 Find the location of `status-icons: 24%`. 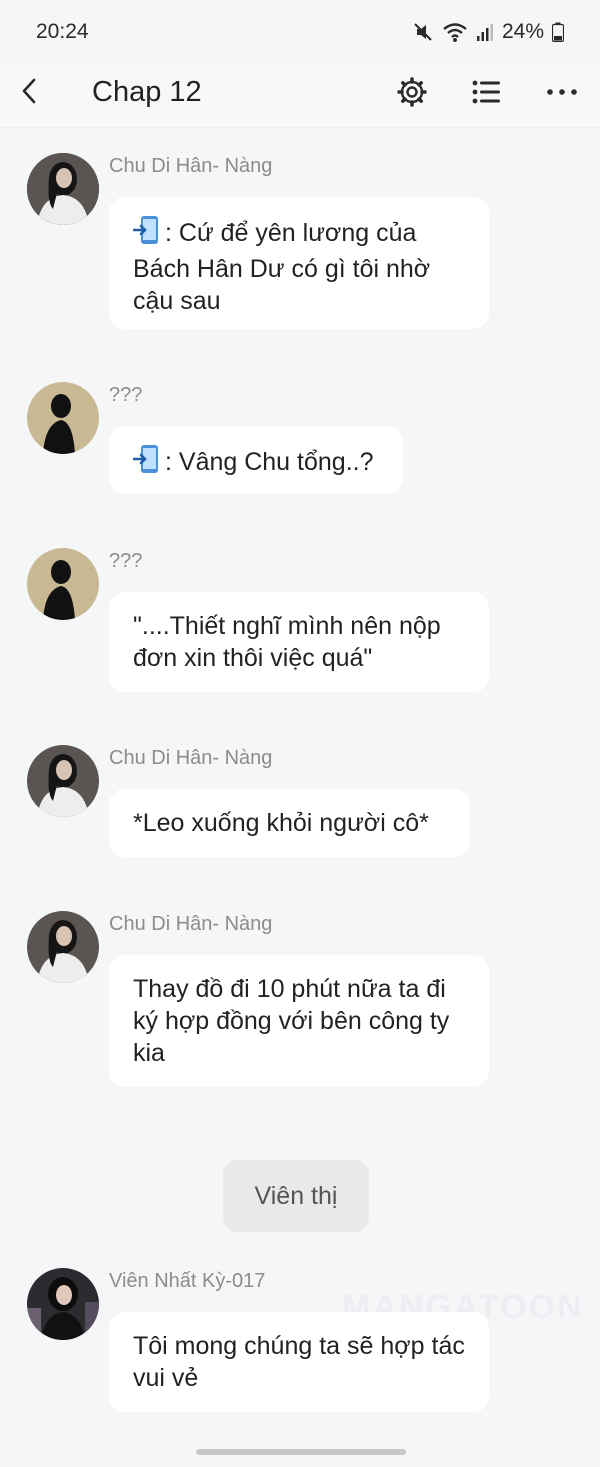

status-icons: 24% is located at coordinates (488, 32).